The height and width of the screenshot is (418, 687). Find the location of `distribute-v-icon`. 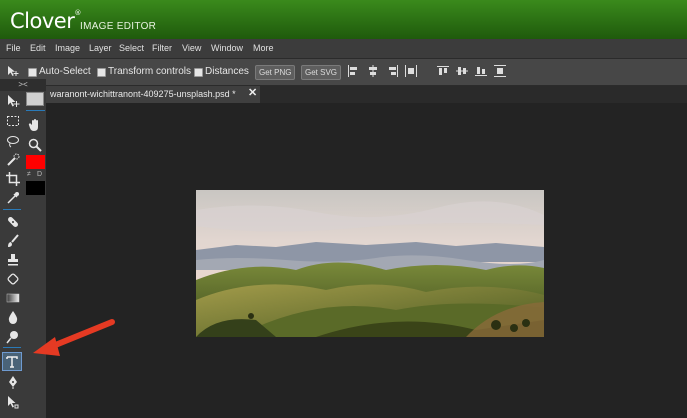

distribute-v-icon is located at coordinates (500, 71).